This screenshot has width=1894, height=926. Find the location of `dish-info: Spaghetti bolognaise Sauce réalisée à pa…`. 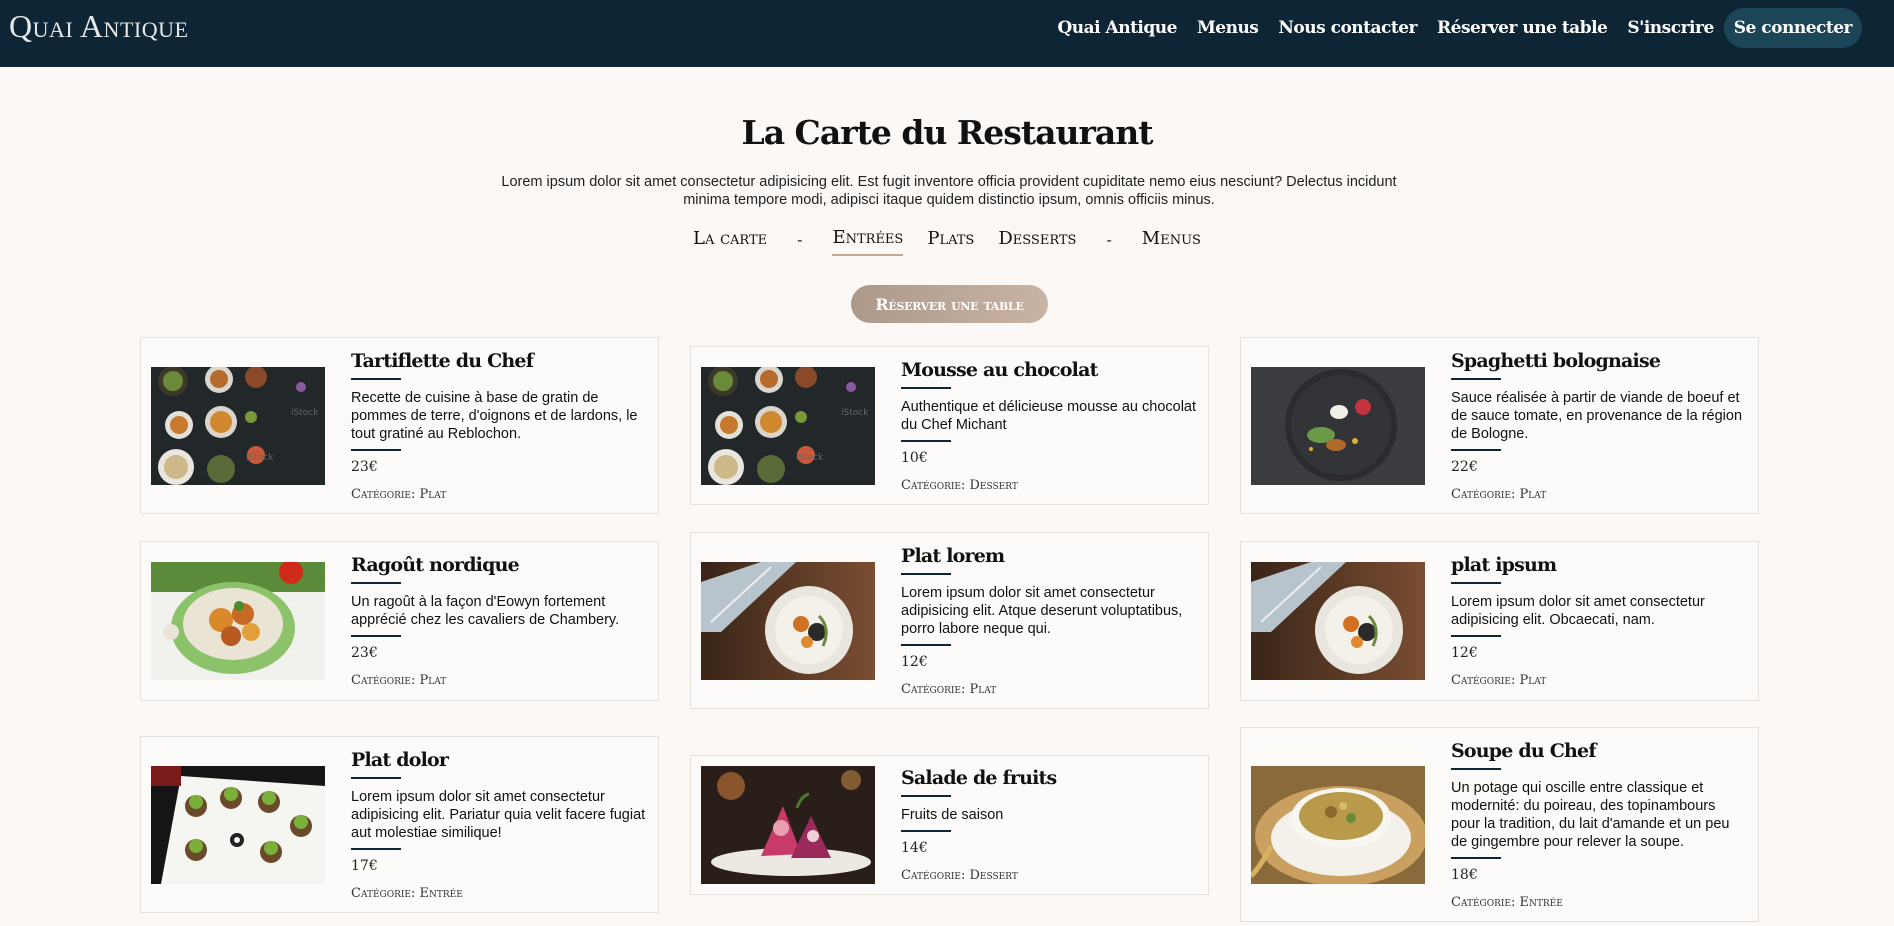

dish-info: Spaghetti bolognaise Sauce réalisée à pa… is located at coordinates (1599, 426).